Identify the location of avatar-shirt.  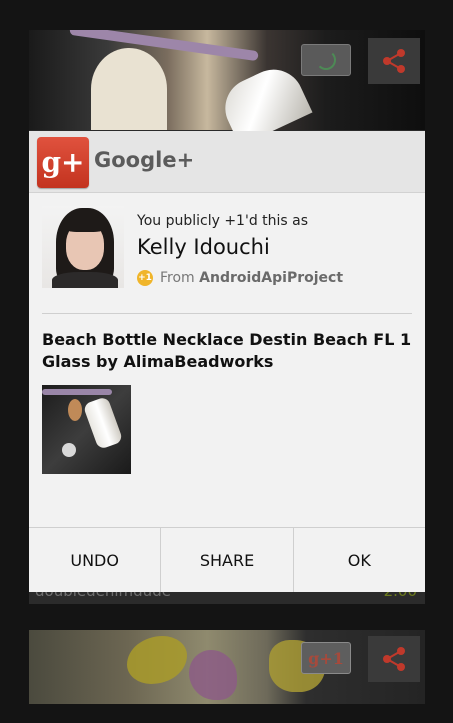
(85, 280).